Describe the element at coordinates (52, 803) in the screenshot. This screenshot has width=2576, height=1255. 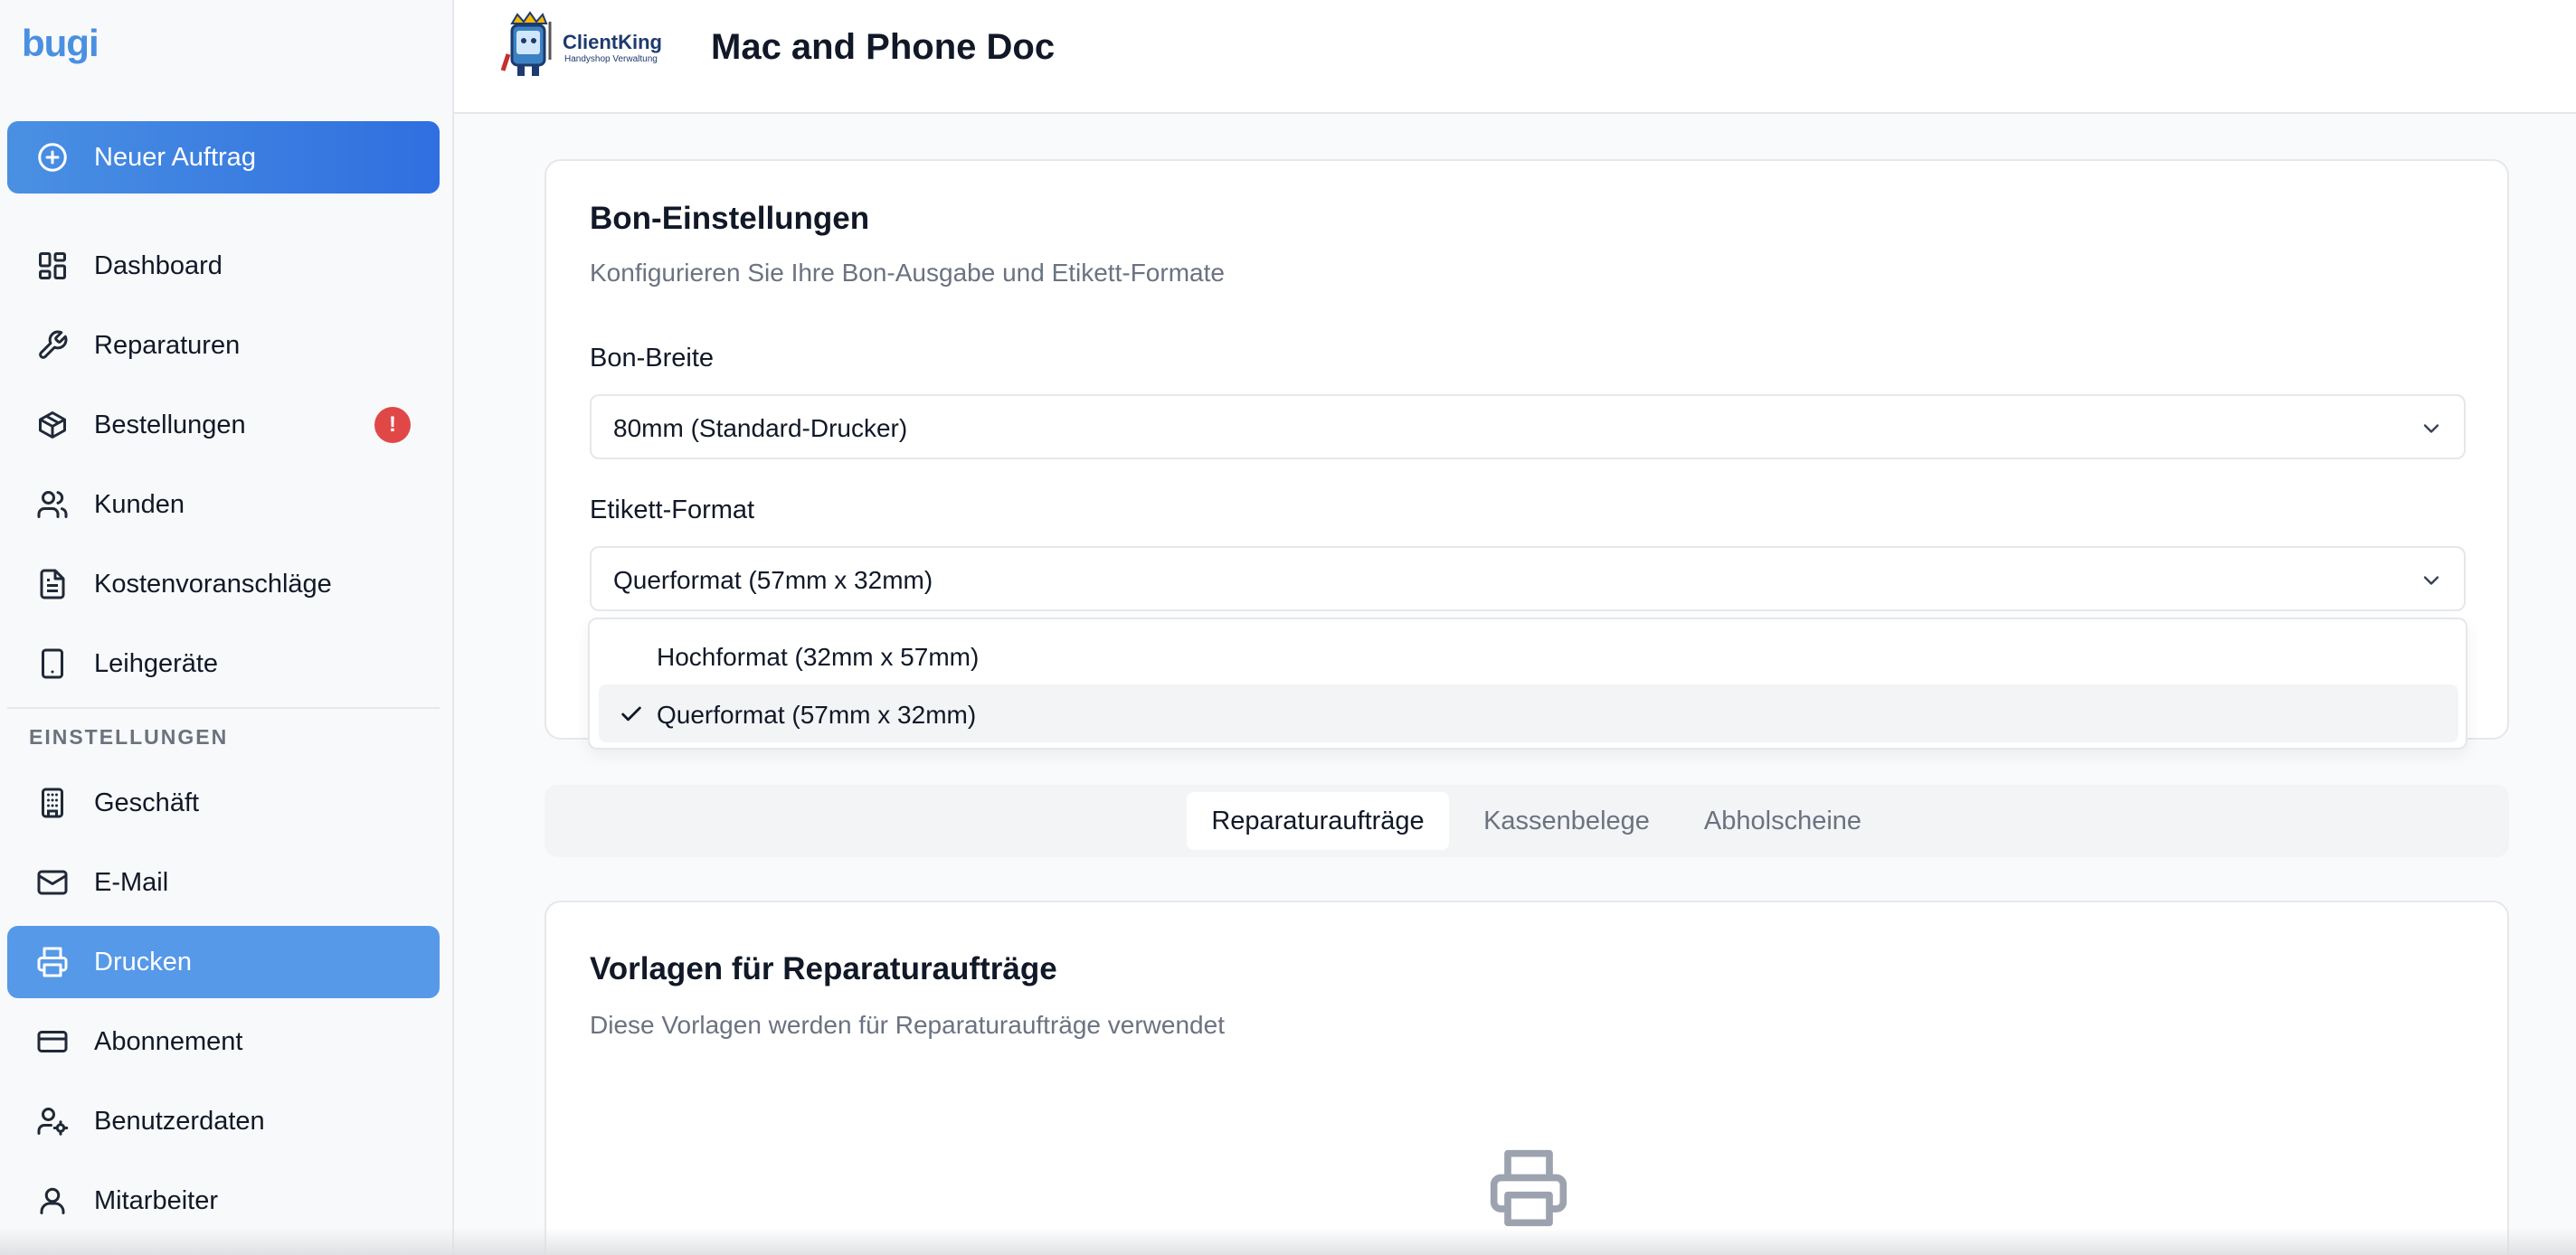
I see `building-icon` at that location.